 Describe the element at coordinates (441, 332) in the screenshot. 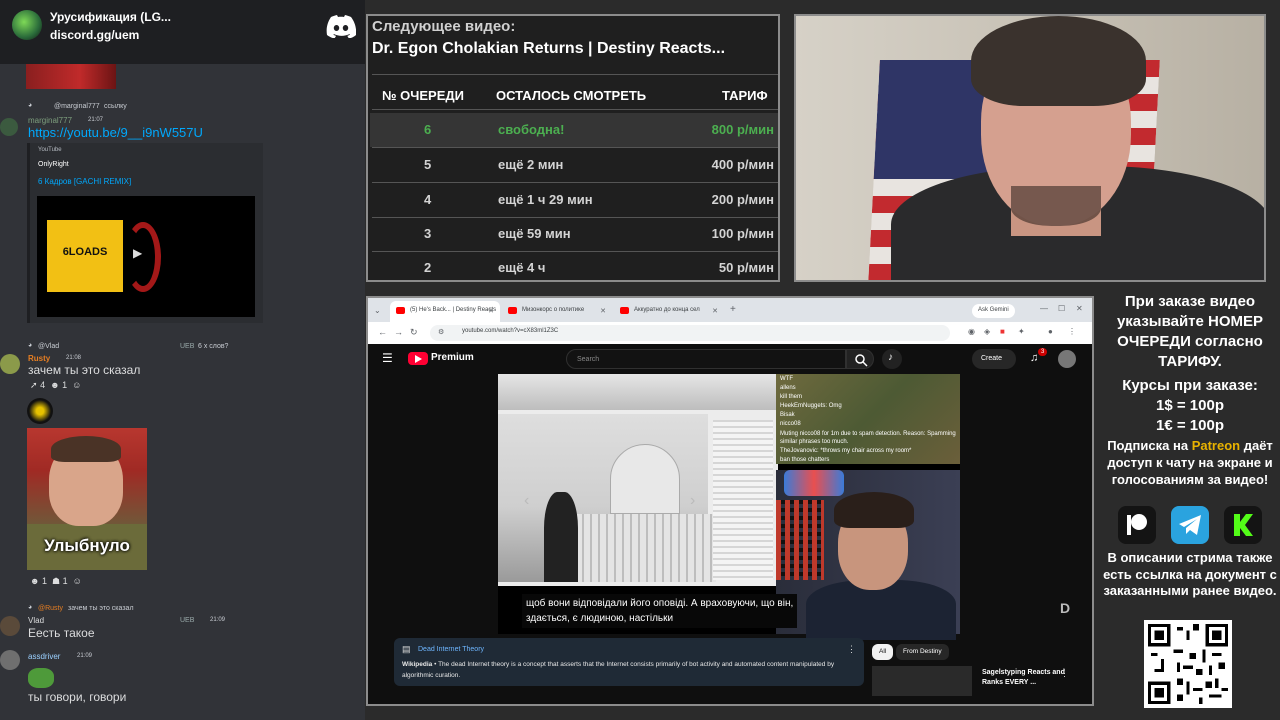

I see `site-info-icon: ⚙` at that location.